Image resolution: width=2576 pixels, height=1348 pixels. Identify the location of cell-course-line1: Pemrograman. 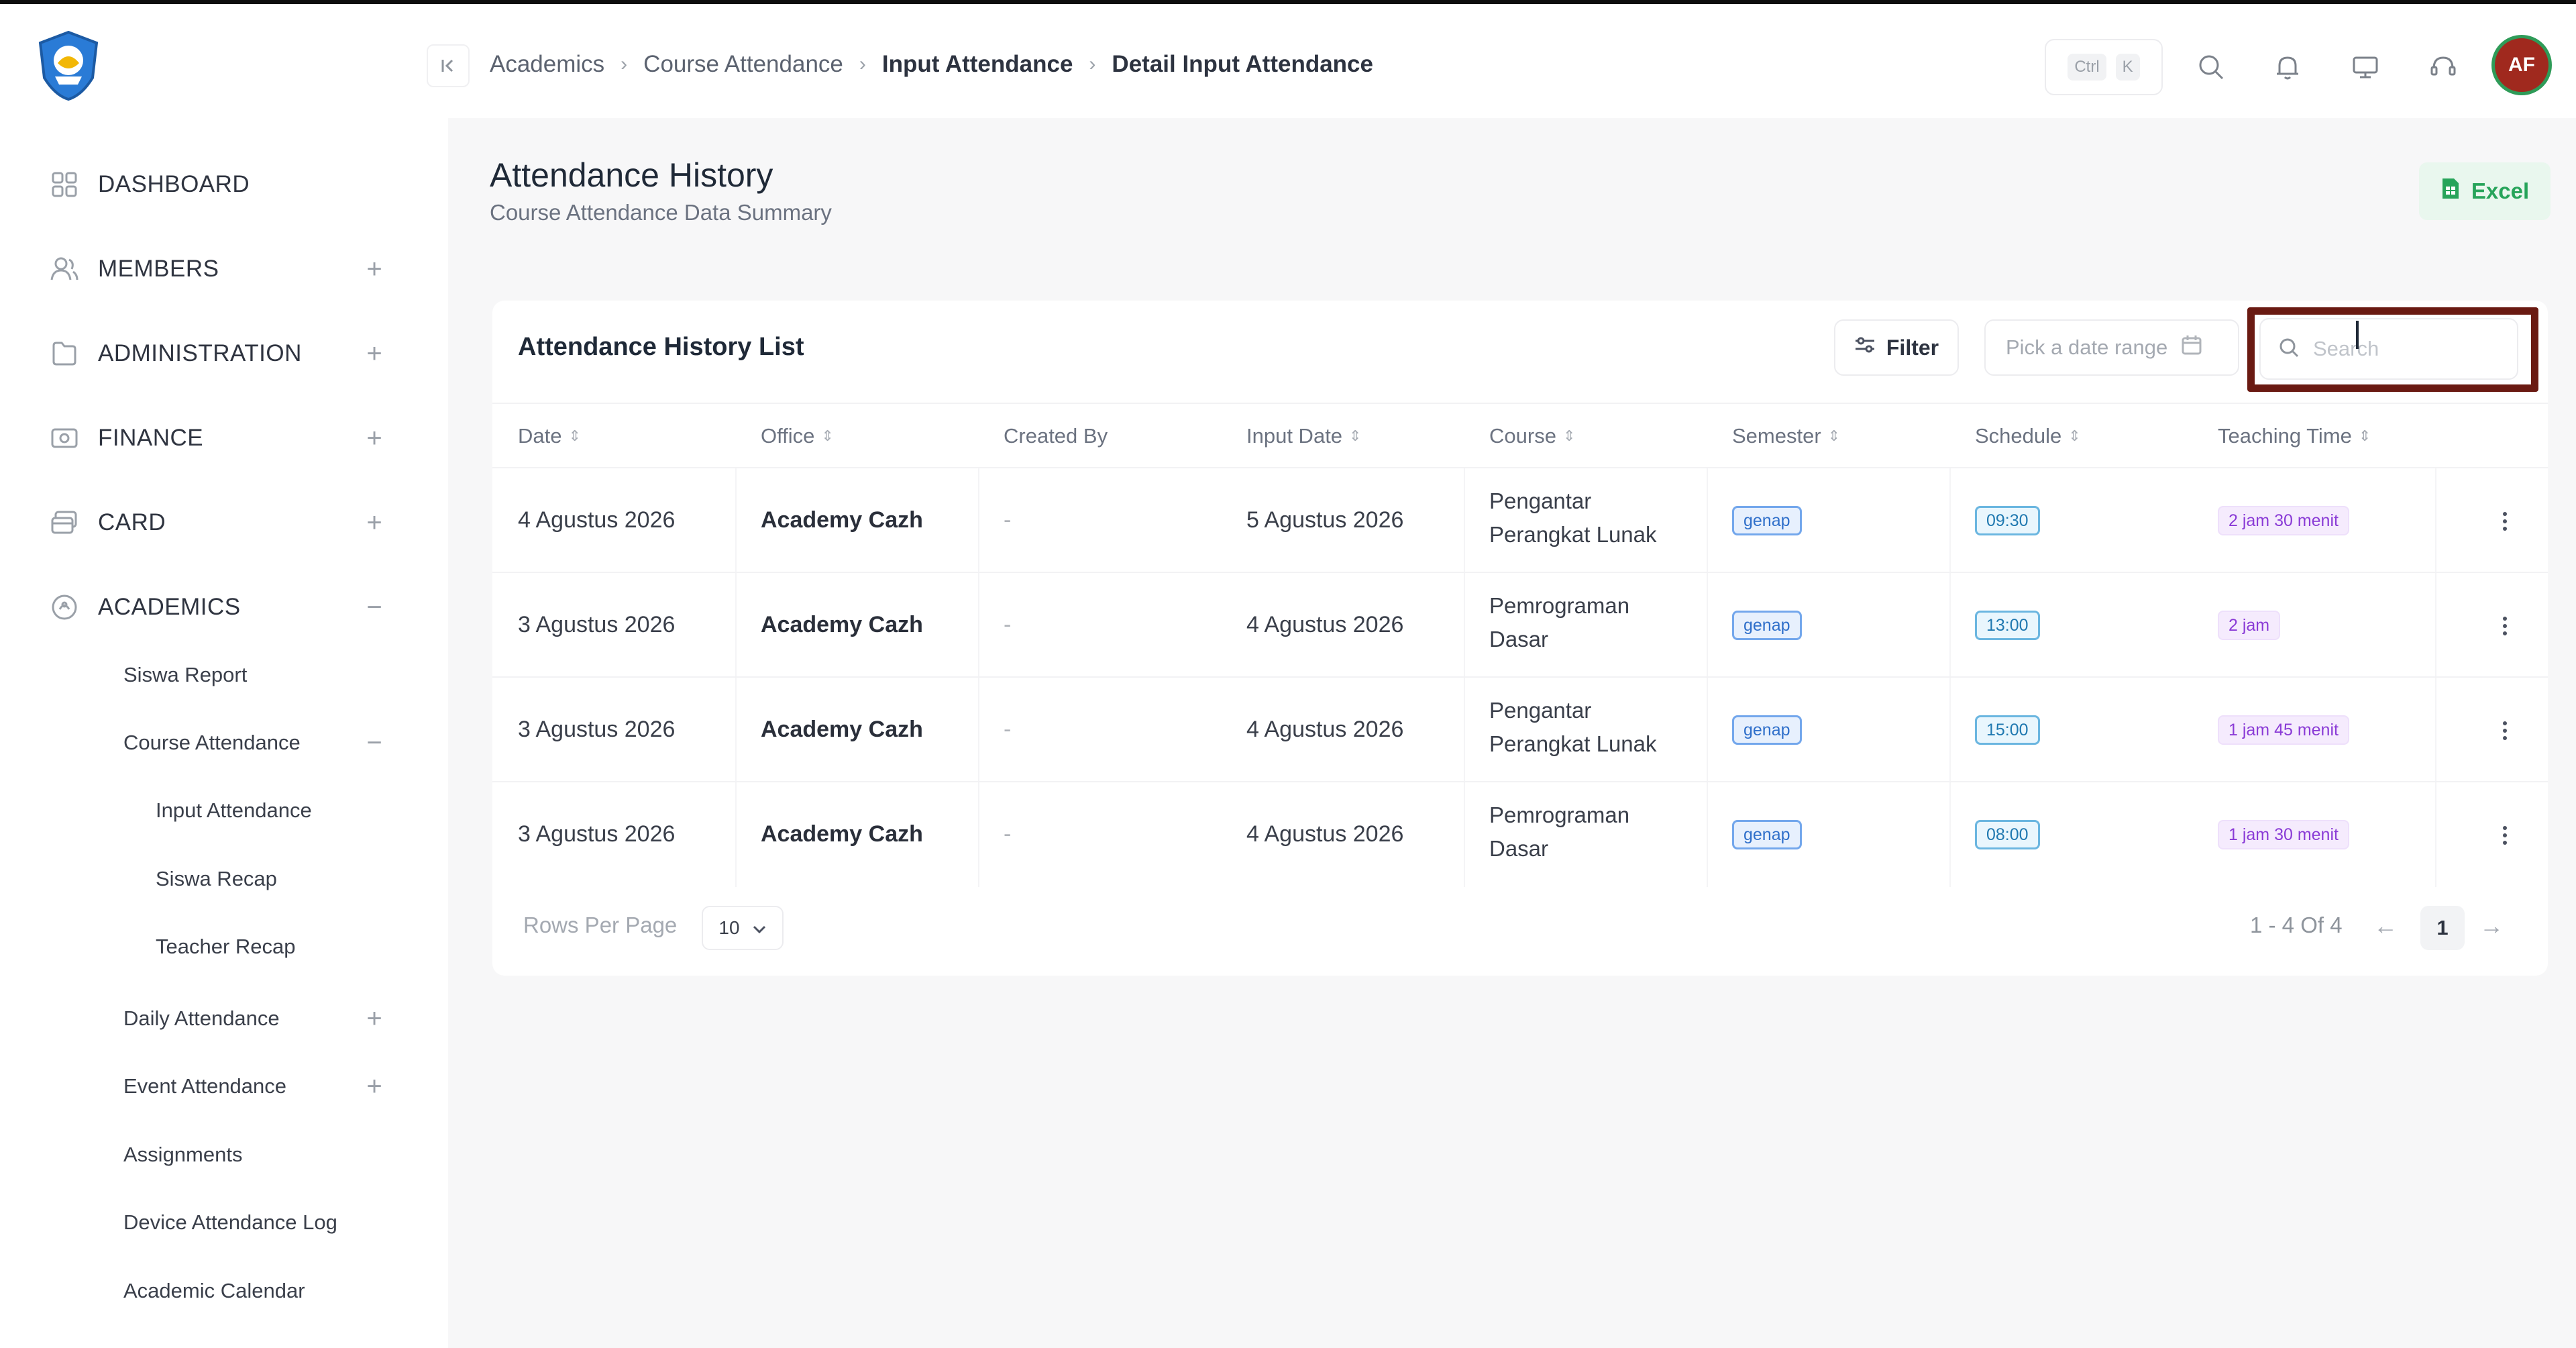
(1559, 814).